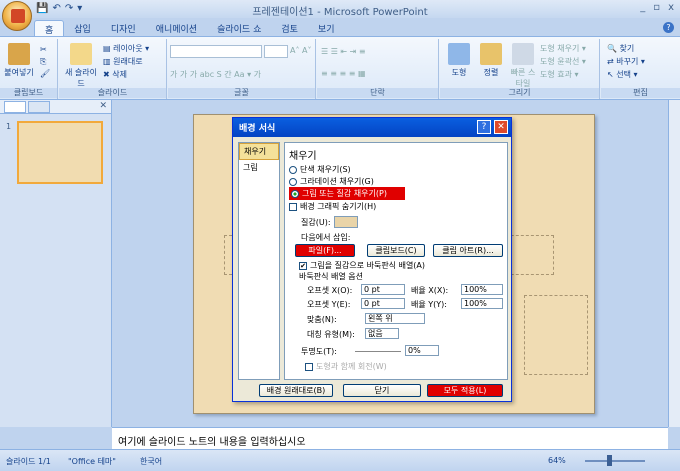 The width and height of the screenshot is (680, 471). I want to click on status-bar: 슬라이드 1/1 "Office 테마" 한국어 64%, so click(340, 460).